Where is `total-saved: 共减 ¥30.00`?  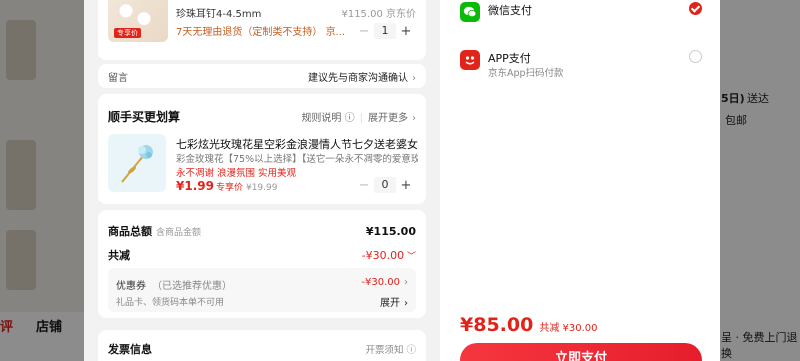 total-saved: 共减 ¥30.00 is located at coordinates (568, 328).